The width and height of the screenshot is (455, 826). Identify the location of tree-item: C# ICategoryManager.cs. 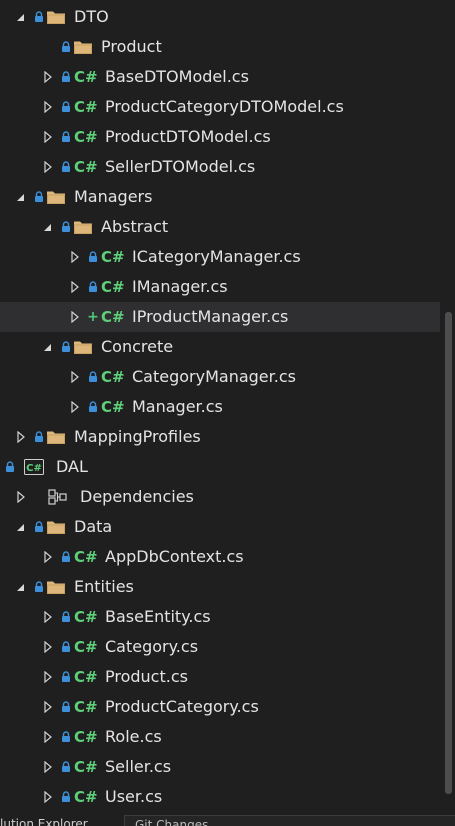
(220, 257).